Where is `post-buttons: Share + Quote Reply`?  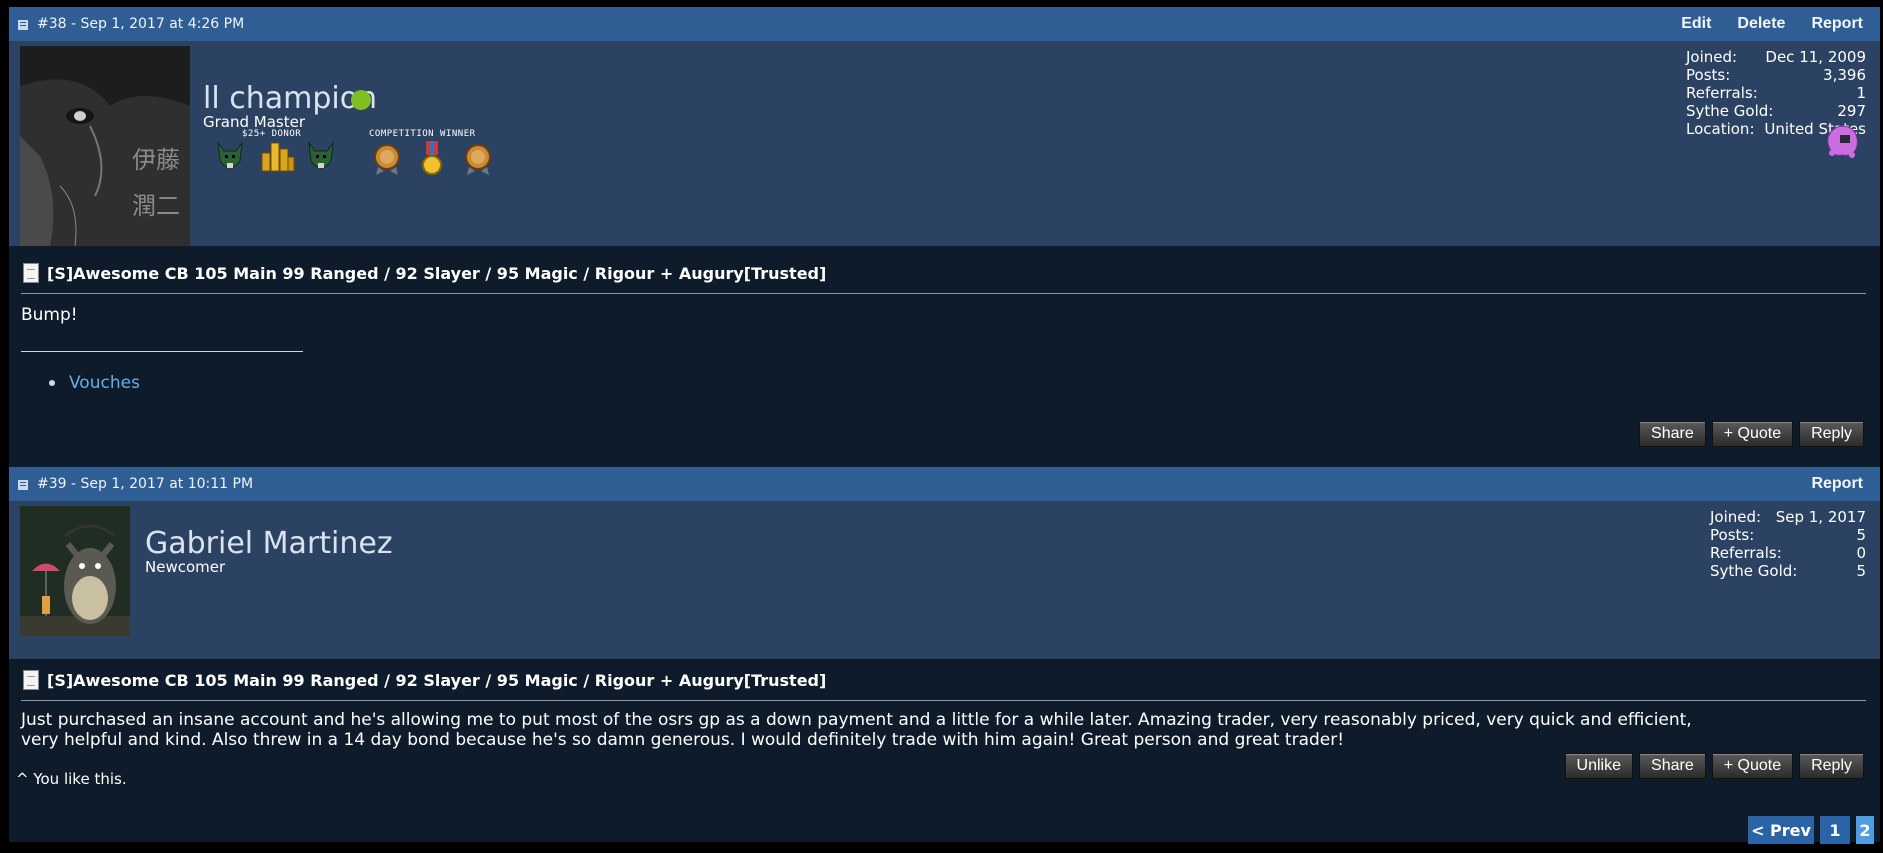 post-buttons: Share + Quote Reply is located at coordinates (1751, 434).